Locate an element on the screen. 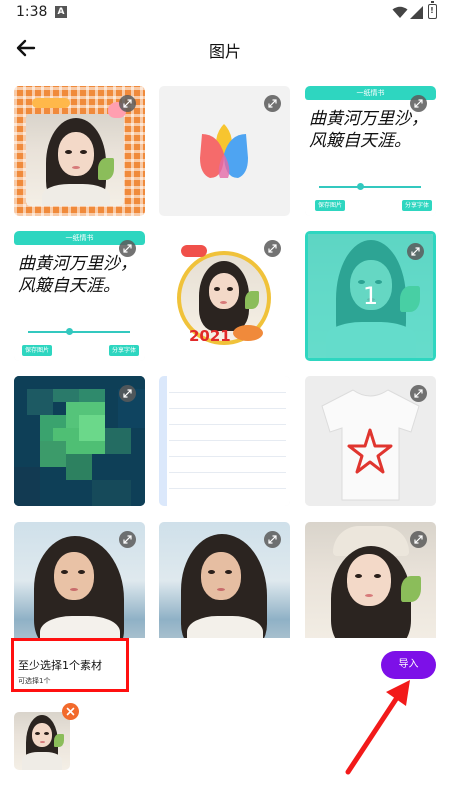 This screenshot has width=450, height=800. grid-item-app-logo is located at coordinates (224, 151).